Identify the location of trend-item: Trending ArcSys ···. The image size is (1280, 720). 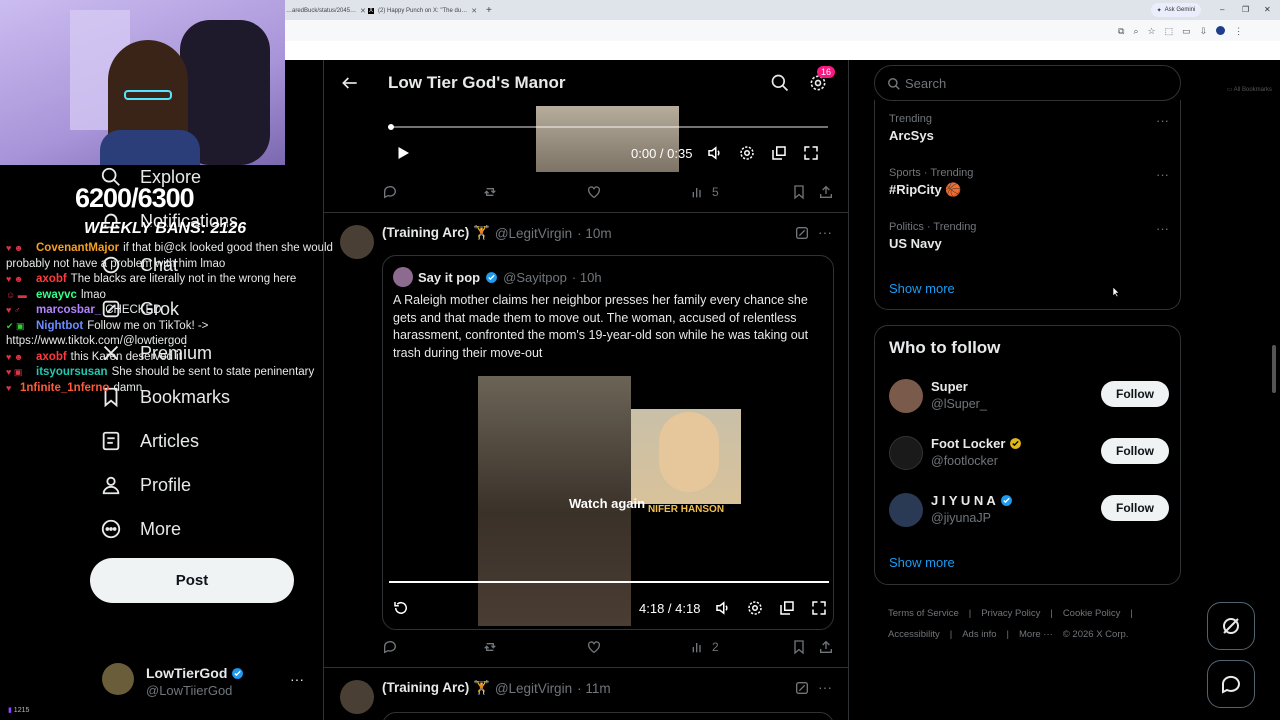
(1029, 128).